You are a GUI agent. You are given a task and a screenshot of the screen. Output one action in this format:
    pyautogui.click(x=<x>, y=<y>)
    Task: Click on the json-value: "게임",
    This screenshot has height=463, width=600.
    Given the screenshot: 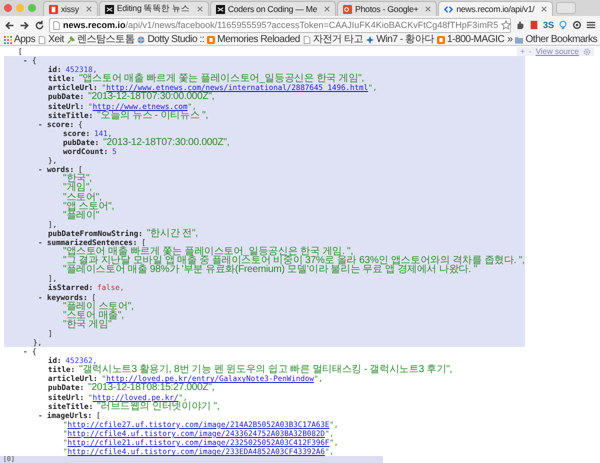 What is the action you would take?
    pyautogui.click(x=77, y=187)
    